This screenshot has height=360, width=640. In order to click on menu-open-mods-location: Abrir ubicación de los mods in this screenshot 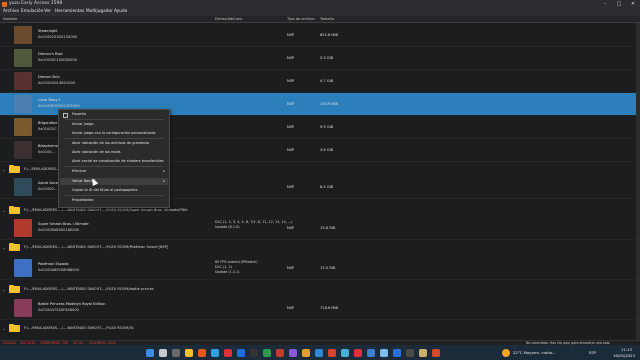, I will do `click(96, 152)`.